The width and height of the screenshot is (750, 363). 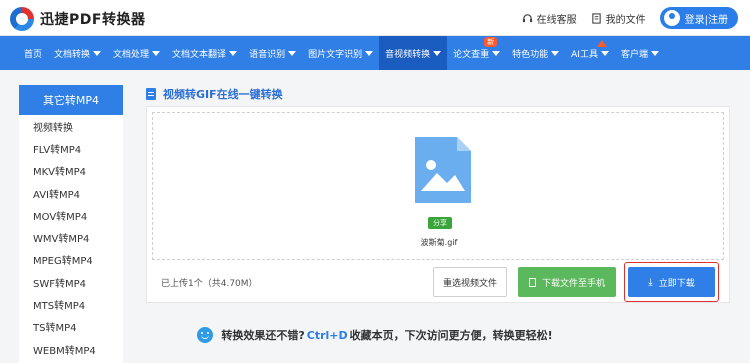 I want to click on nav-item-5: 图片文字识别, so click(x=340, y=53).